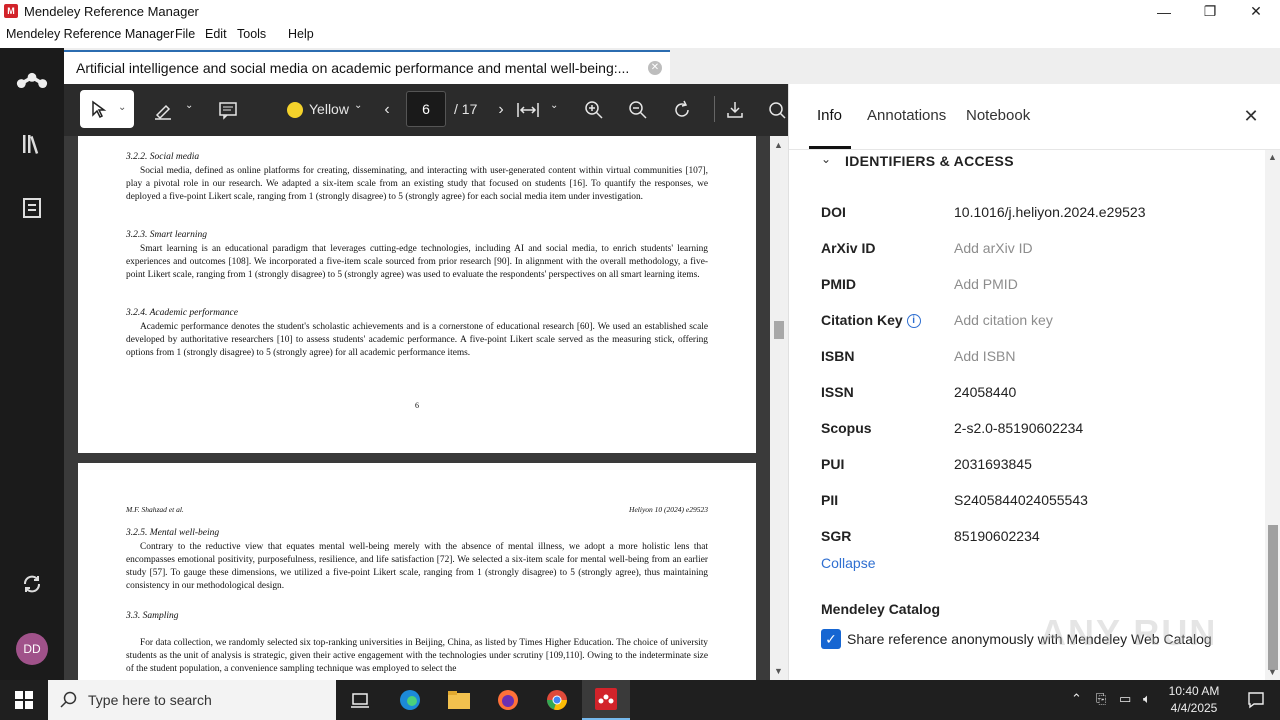  I want to click on highlight-color-swatch, so click(295, 110).